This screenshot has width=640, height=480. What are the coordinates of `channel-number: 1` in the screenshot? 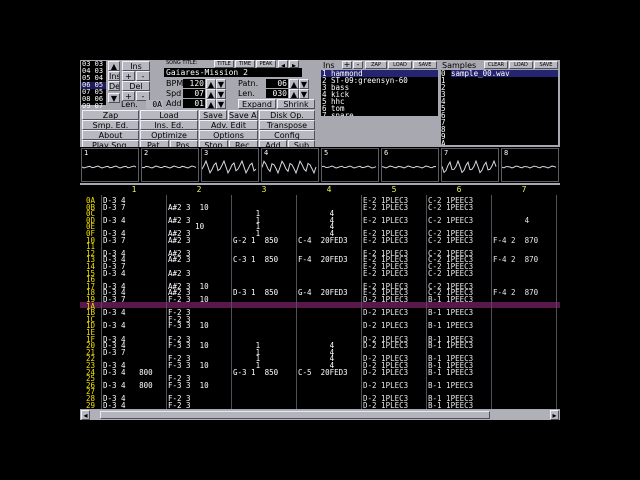 It's located at (134, 190).